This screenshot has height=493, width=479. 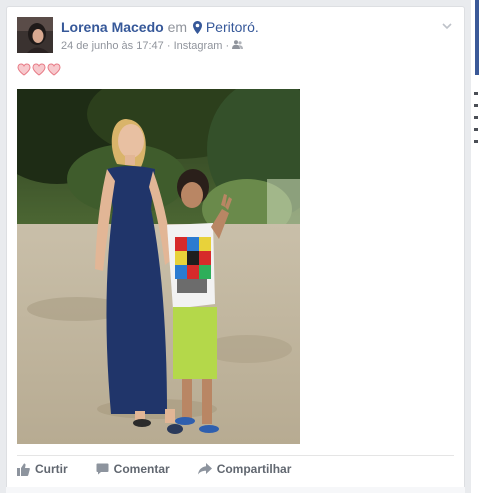 What do you see at coordinates (112, 46) in the screenshot?
I see `post-timestamp: 24 de junho às 17:47` at bounding box center [112, 46].